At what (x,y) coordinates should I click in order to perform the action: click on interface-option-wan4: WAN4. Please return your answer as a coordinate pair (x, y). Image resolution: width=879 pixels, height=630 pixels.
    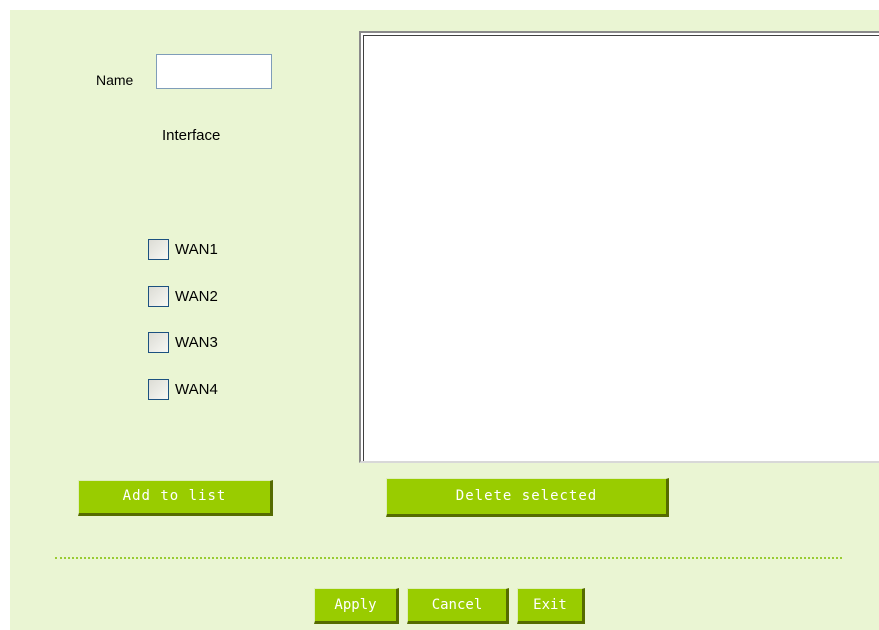
    Looking at the image, I should click on (183, 389).